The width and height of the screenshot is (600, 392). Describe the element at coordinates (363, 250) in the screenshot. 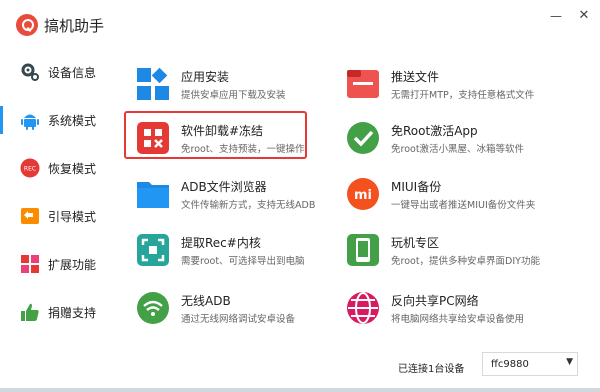

I see `phone-icon` at that location.